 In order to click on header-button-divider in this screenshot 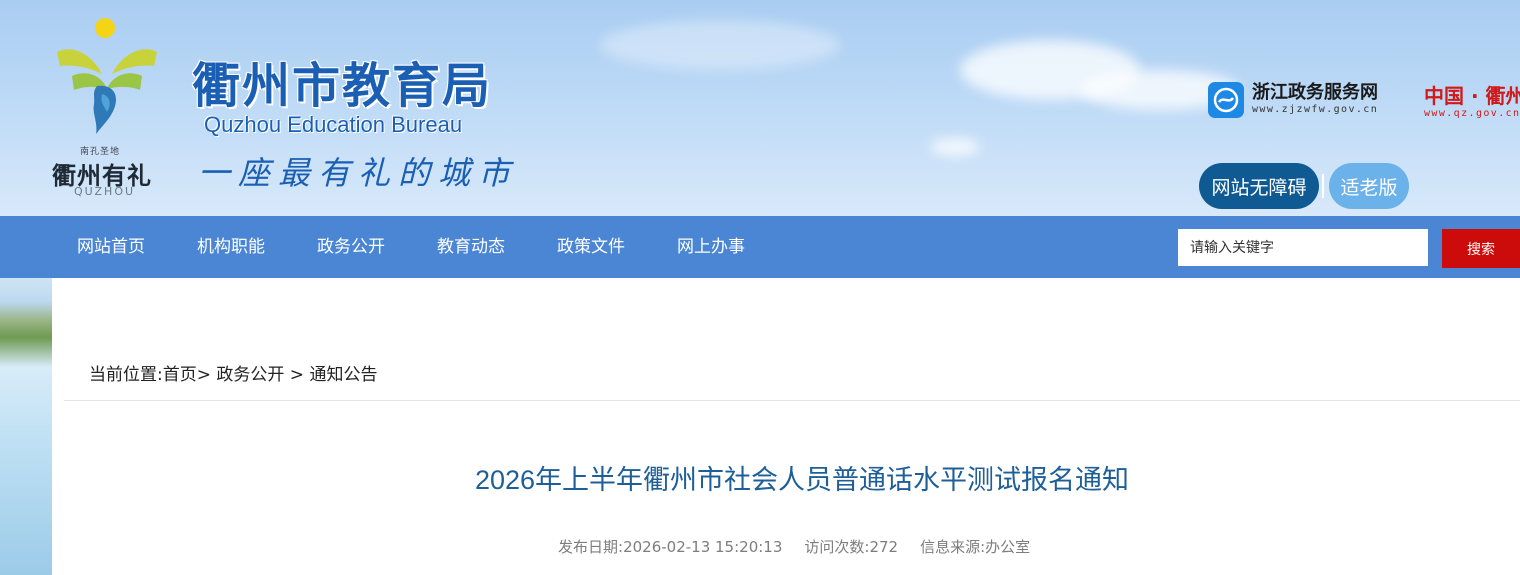, I will do `click(1323, 186)`.